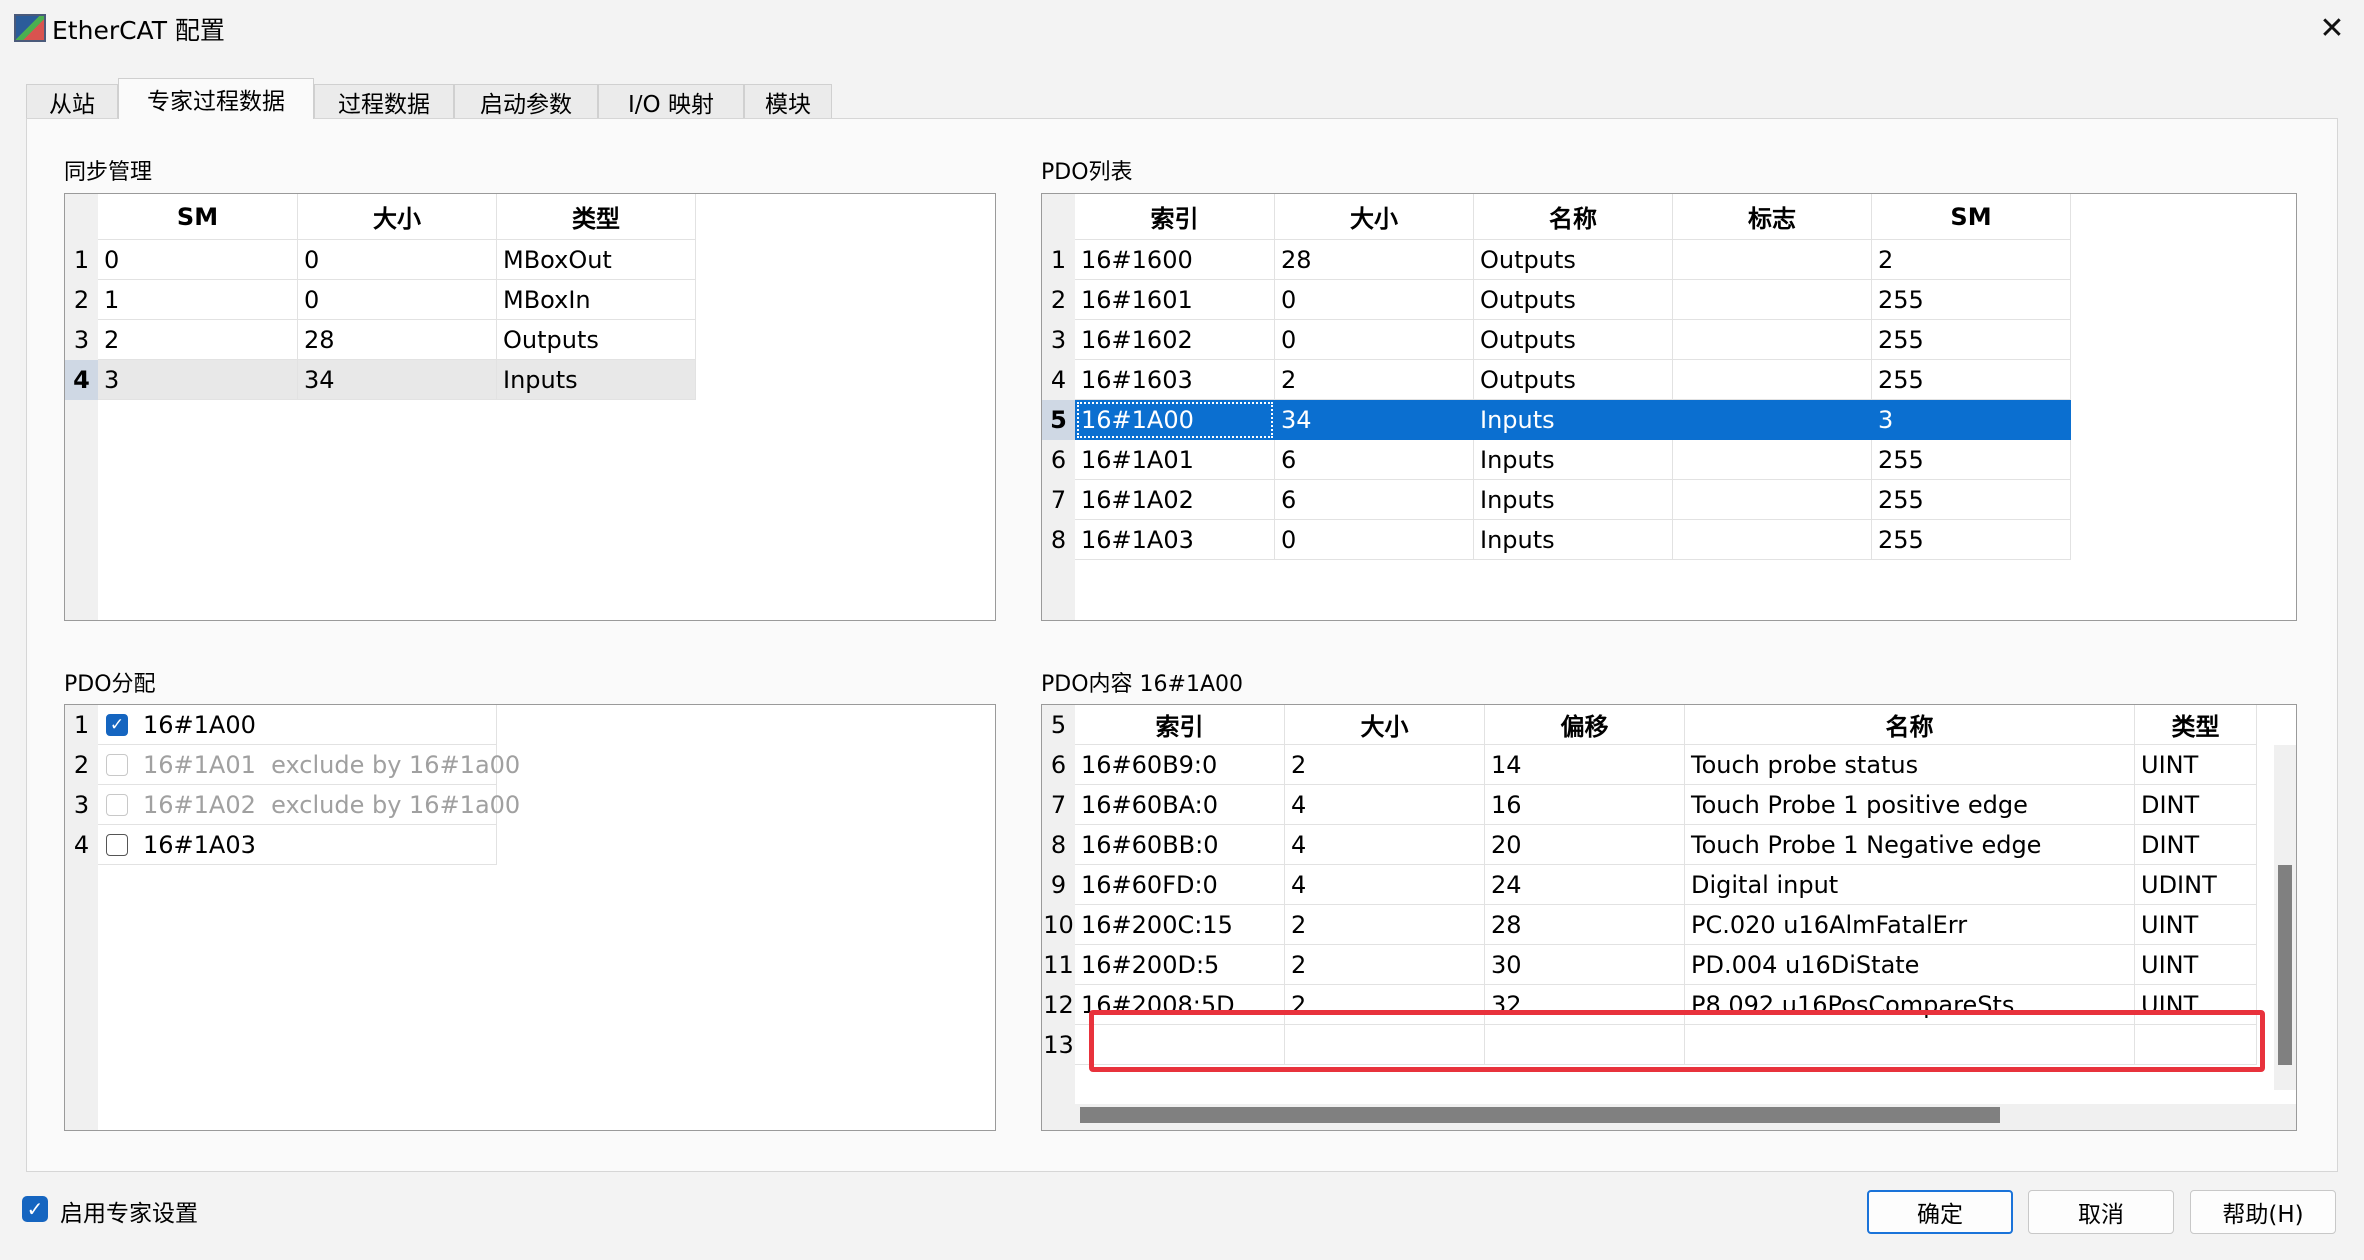 This screenshot has width=2364, height=1260. I want to click on sm-cell-sm: 2, so click(198, 340).